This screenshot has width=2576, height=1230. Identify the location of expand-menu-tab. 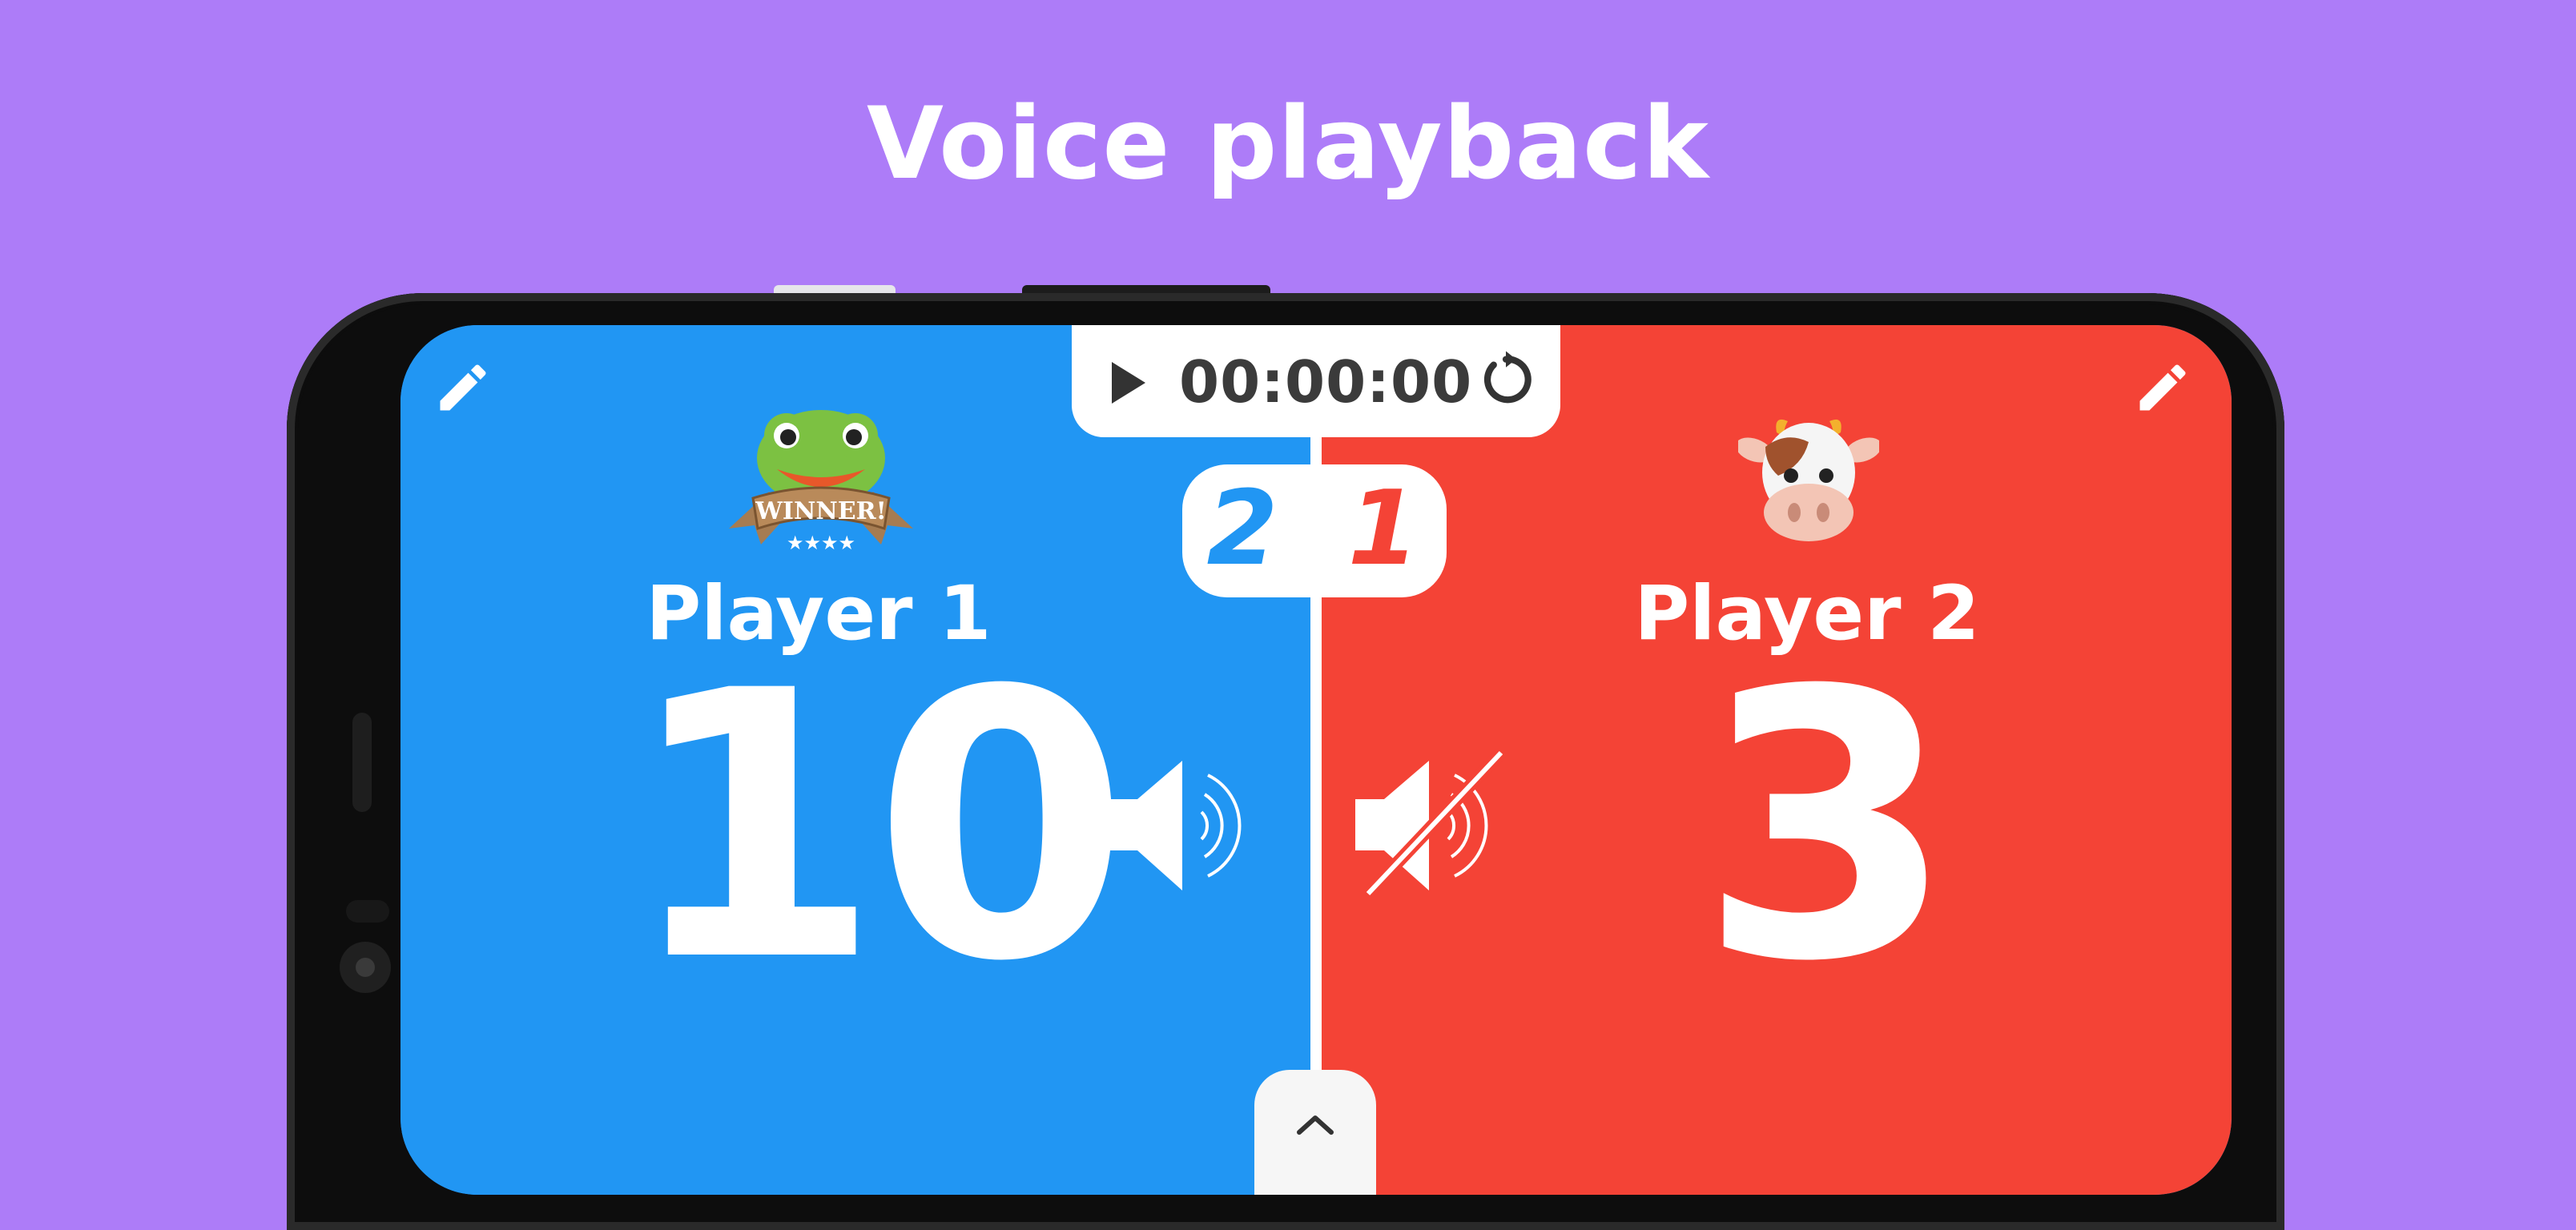
(1315, 1132).